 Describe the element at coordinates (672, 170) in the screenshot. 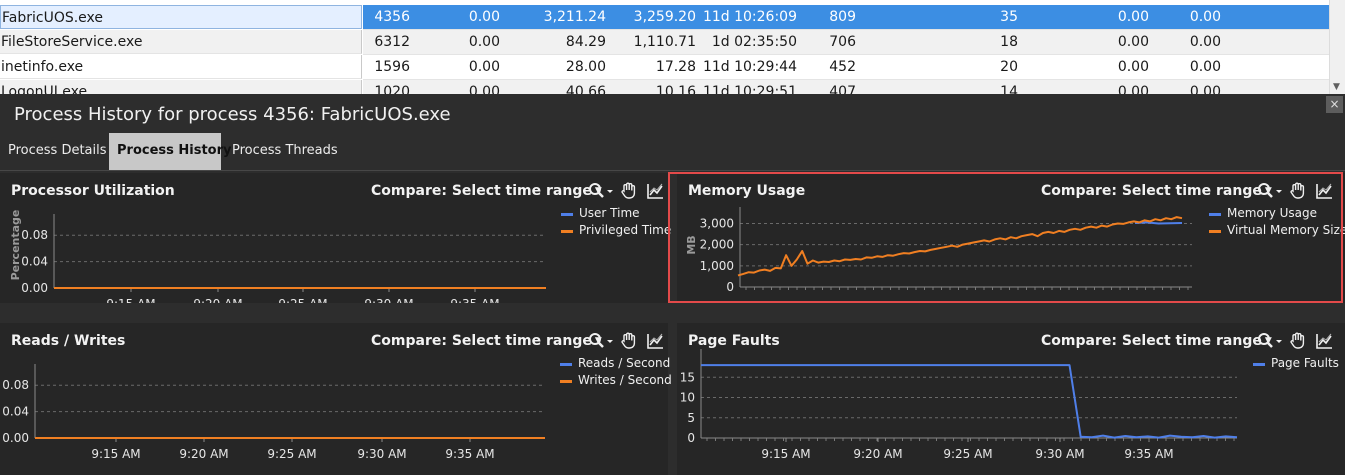

I see `tab-divider` at that location.